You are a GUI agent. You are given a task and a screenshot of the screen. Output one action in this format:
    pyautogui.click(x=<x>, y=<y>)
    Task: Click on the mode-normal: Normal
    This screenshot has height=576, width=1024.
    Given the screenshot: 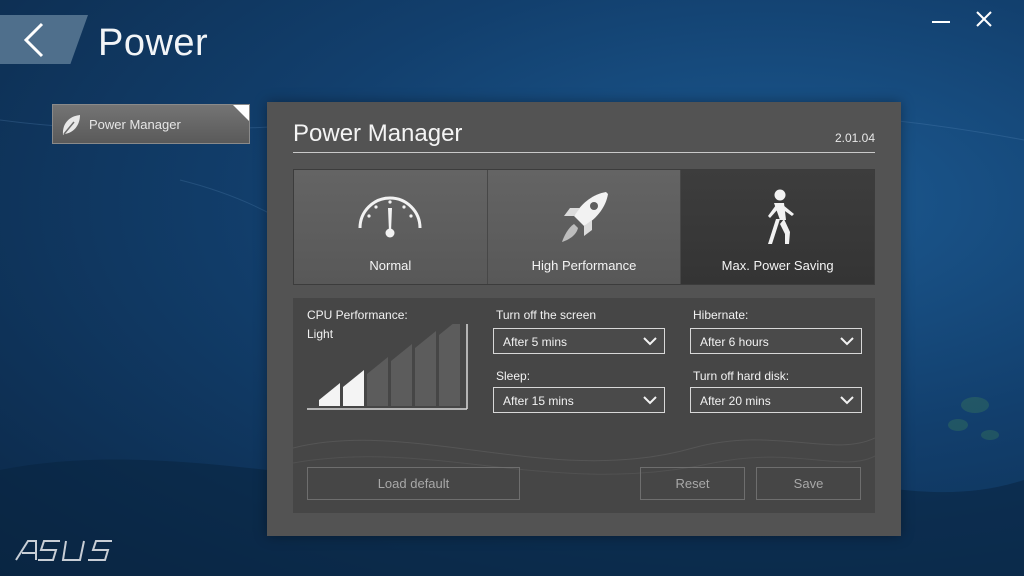 What is the action you would take?
    pyautogui.click(x=391, y=227)
    